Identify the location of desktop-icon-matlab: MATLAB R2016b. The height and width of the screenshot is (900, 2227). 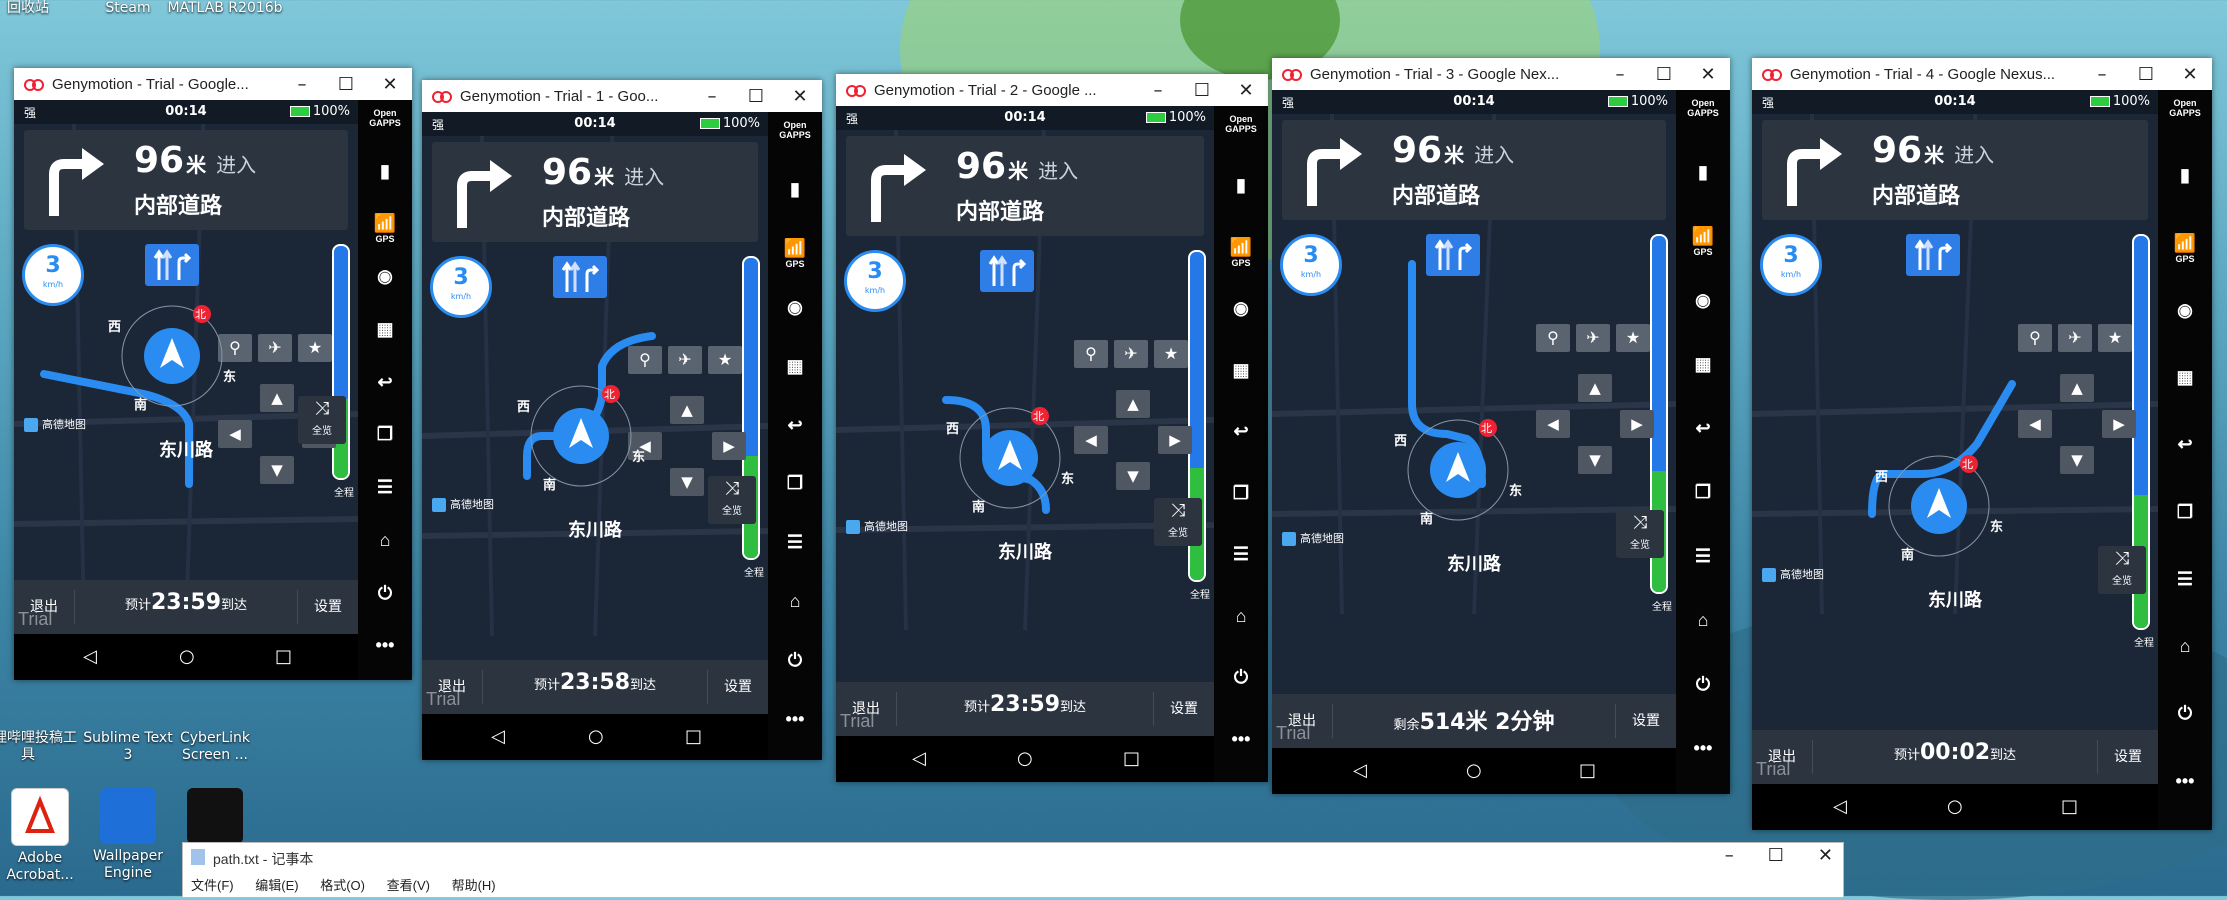
(225, 8).